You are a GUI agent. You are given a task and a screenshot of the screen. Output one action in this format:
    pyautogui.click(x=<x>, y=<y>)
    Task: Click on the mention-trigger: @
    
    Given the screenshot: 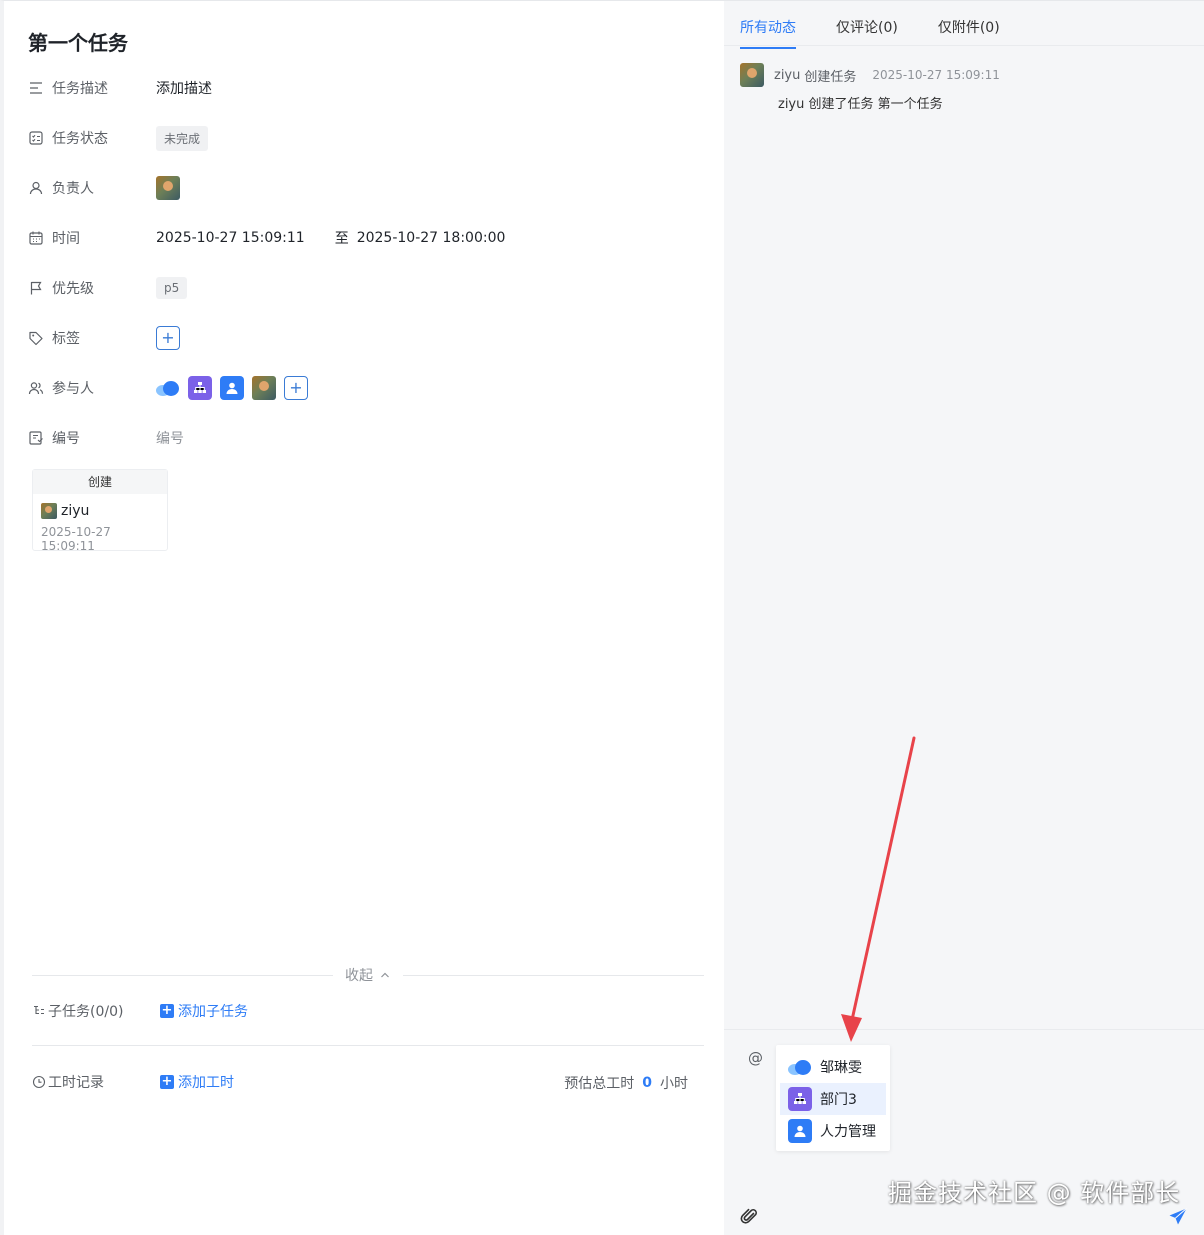 What is the action you would take?
    pyautogui.click(x=755, y=1058)
    